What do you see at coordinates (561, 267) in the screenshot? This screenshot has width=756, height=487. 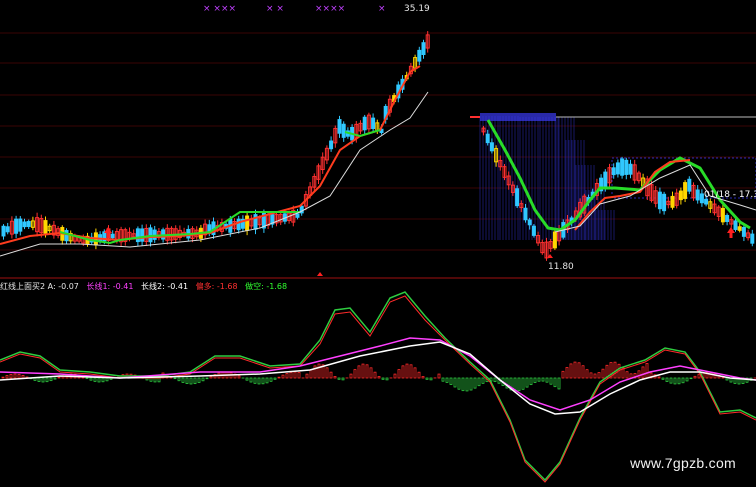 I see `low-price-label: 11.80` at bounding box center [561, 267].